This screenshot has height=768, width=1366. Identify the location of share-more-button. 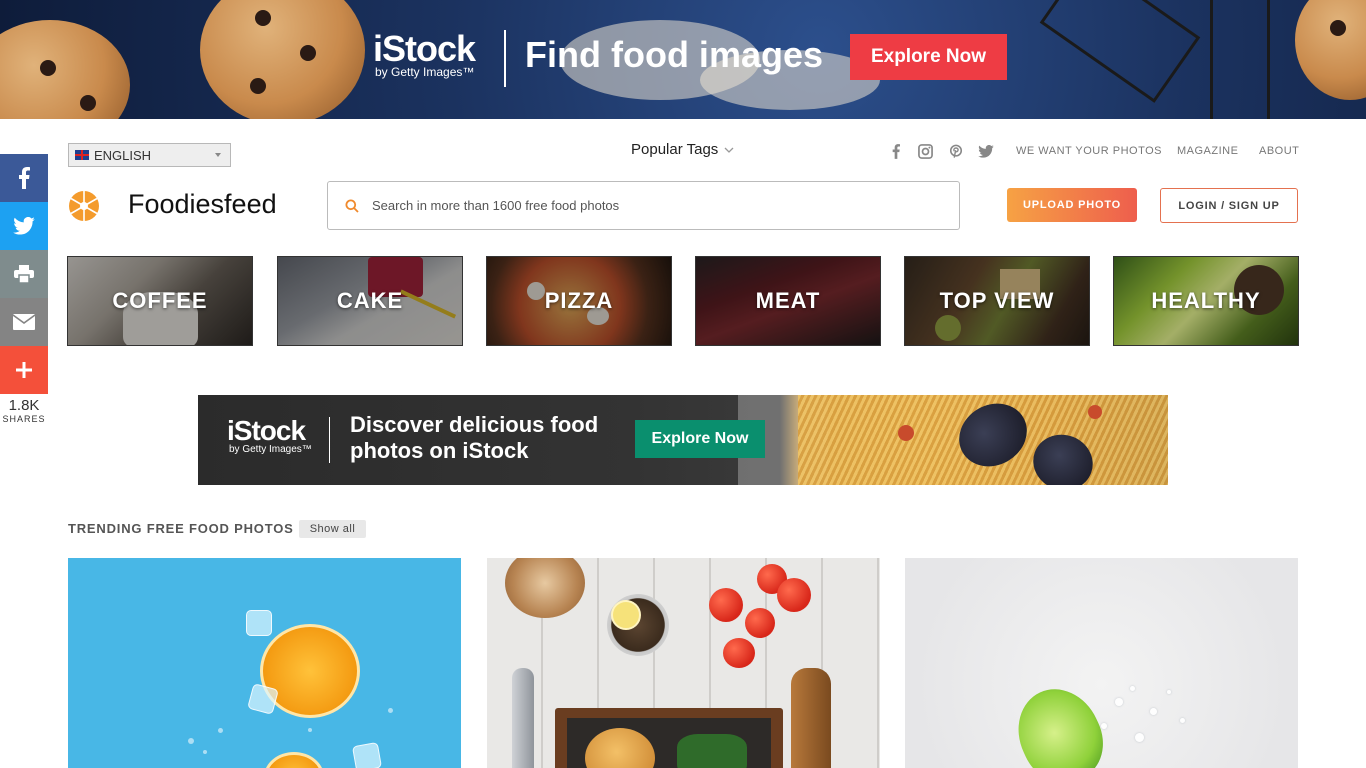
(24, 370).